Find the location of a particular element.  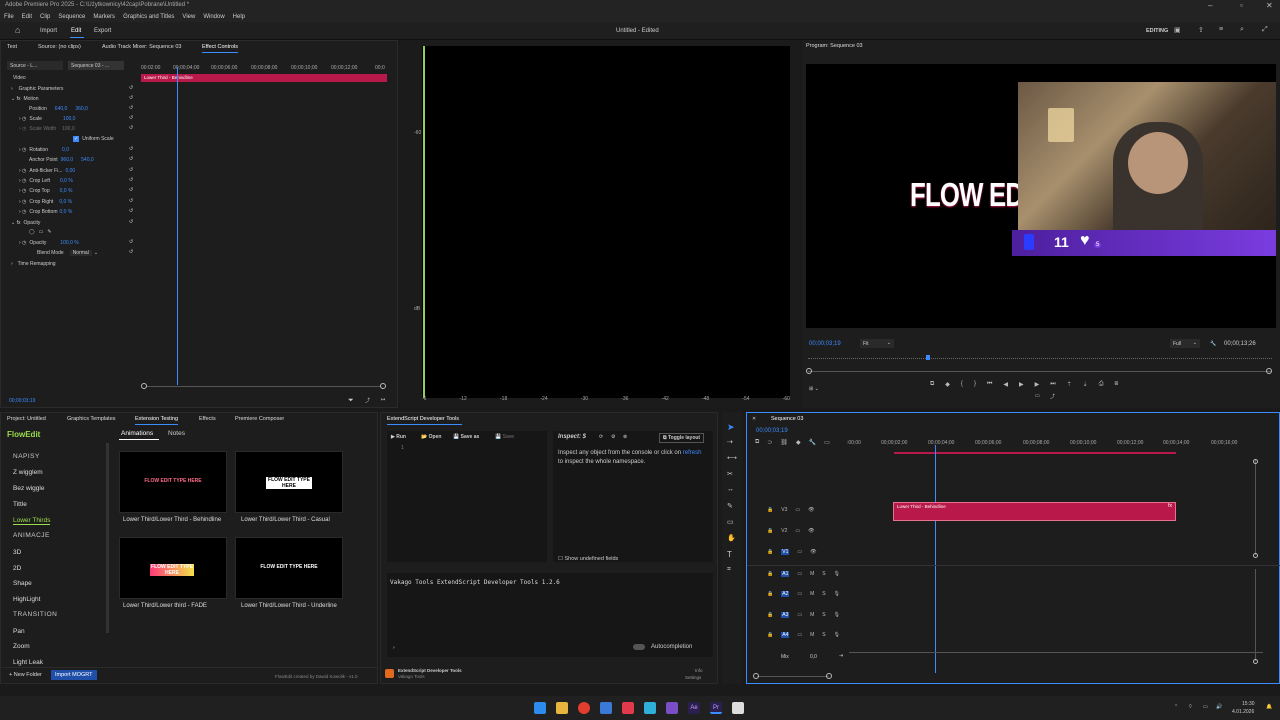

compare-icon: ⧈ is located at coordinates (1117, 384).